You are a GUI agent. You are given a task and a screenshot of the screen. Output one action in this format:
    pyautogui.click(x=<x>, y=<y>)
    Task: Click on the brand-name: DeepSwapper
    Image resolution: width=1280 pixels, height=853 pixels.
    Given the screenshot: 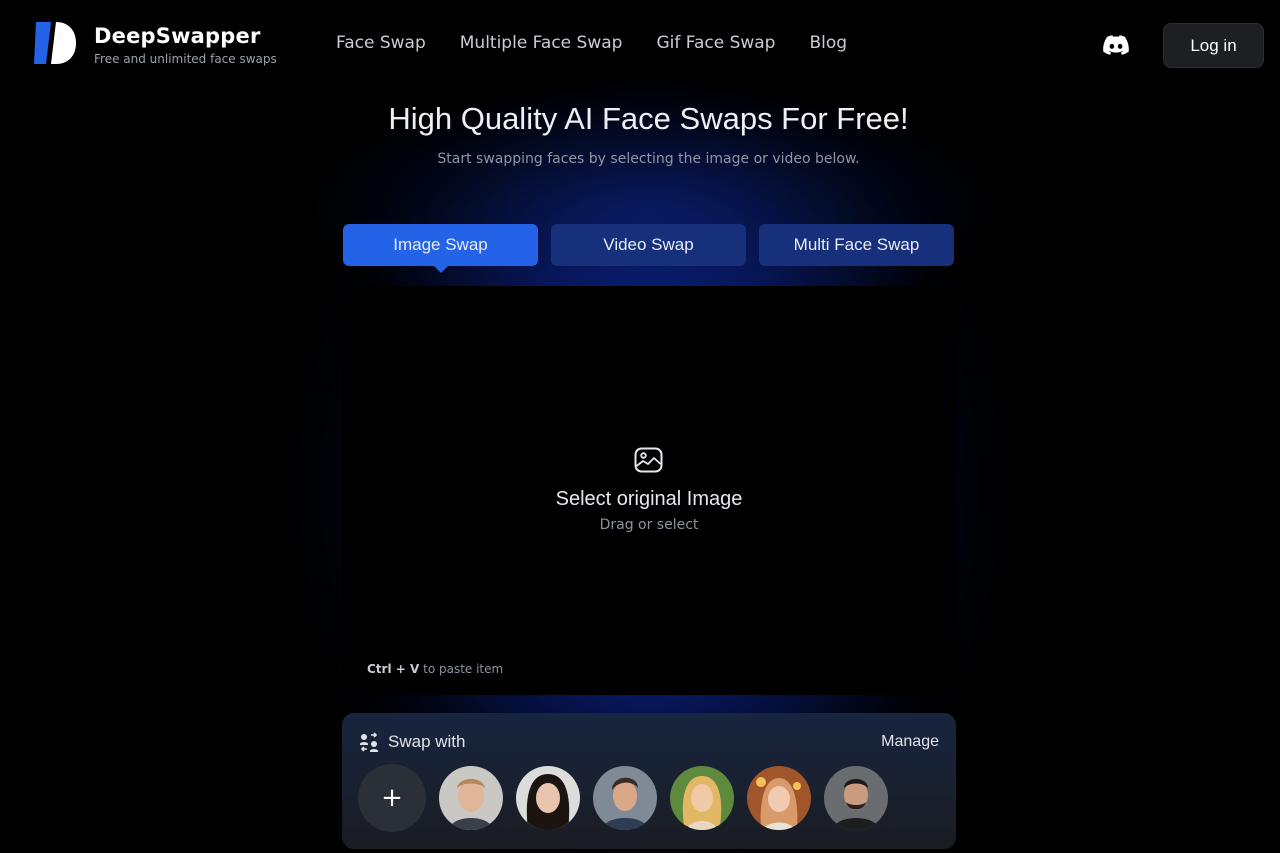 What is the action you would take?
    pyautogui.click(x=177, y=36)
    